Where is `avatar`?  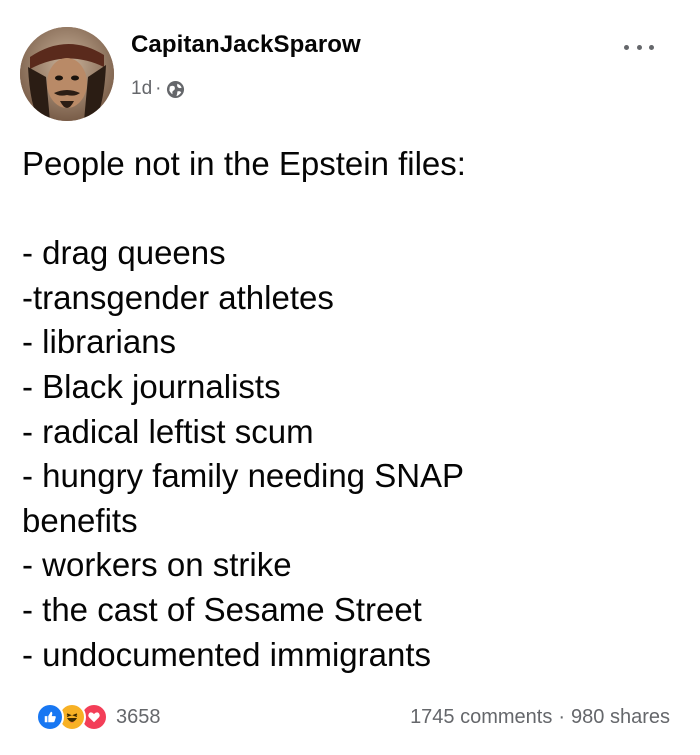 avatar is located at coordinates (67, 74).